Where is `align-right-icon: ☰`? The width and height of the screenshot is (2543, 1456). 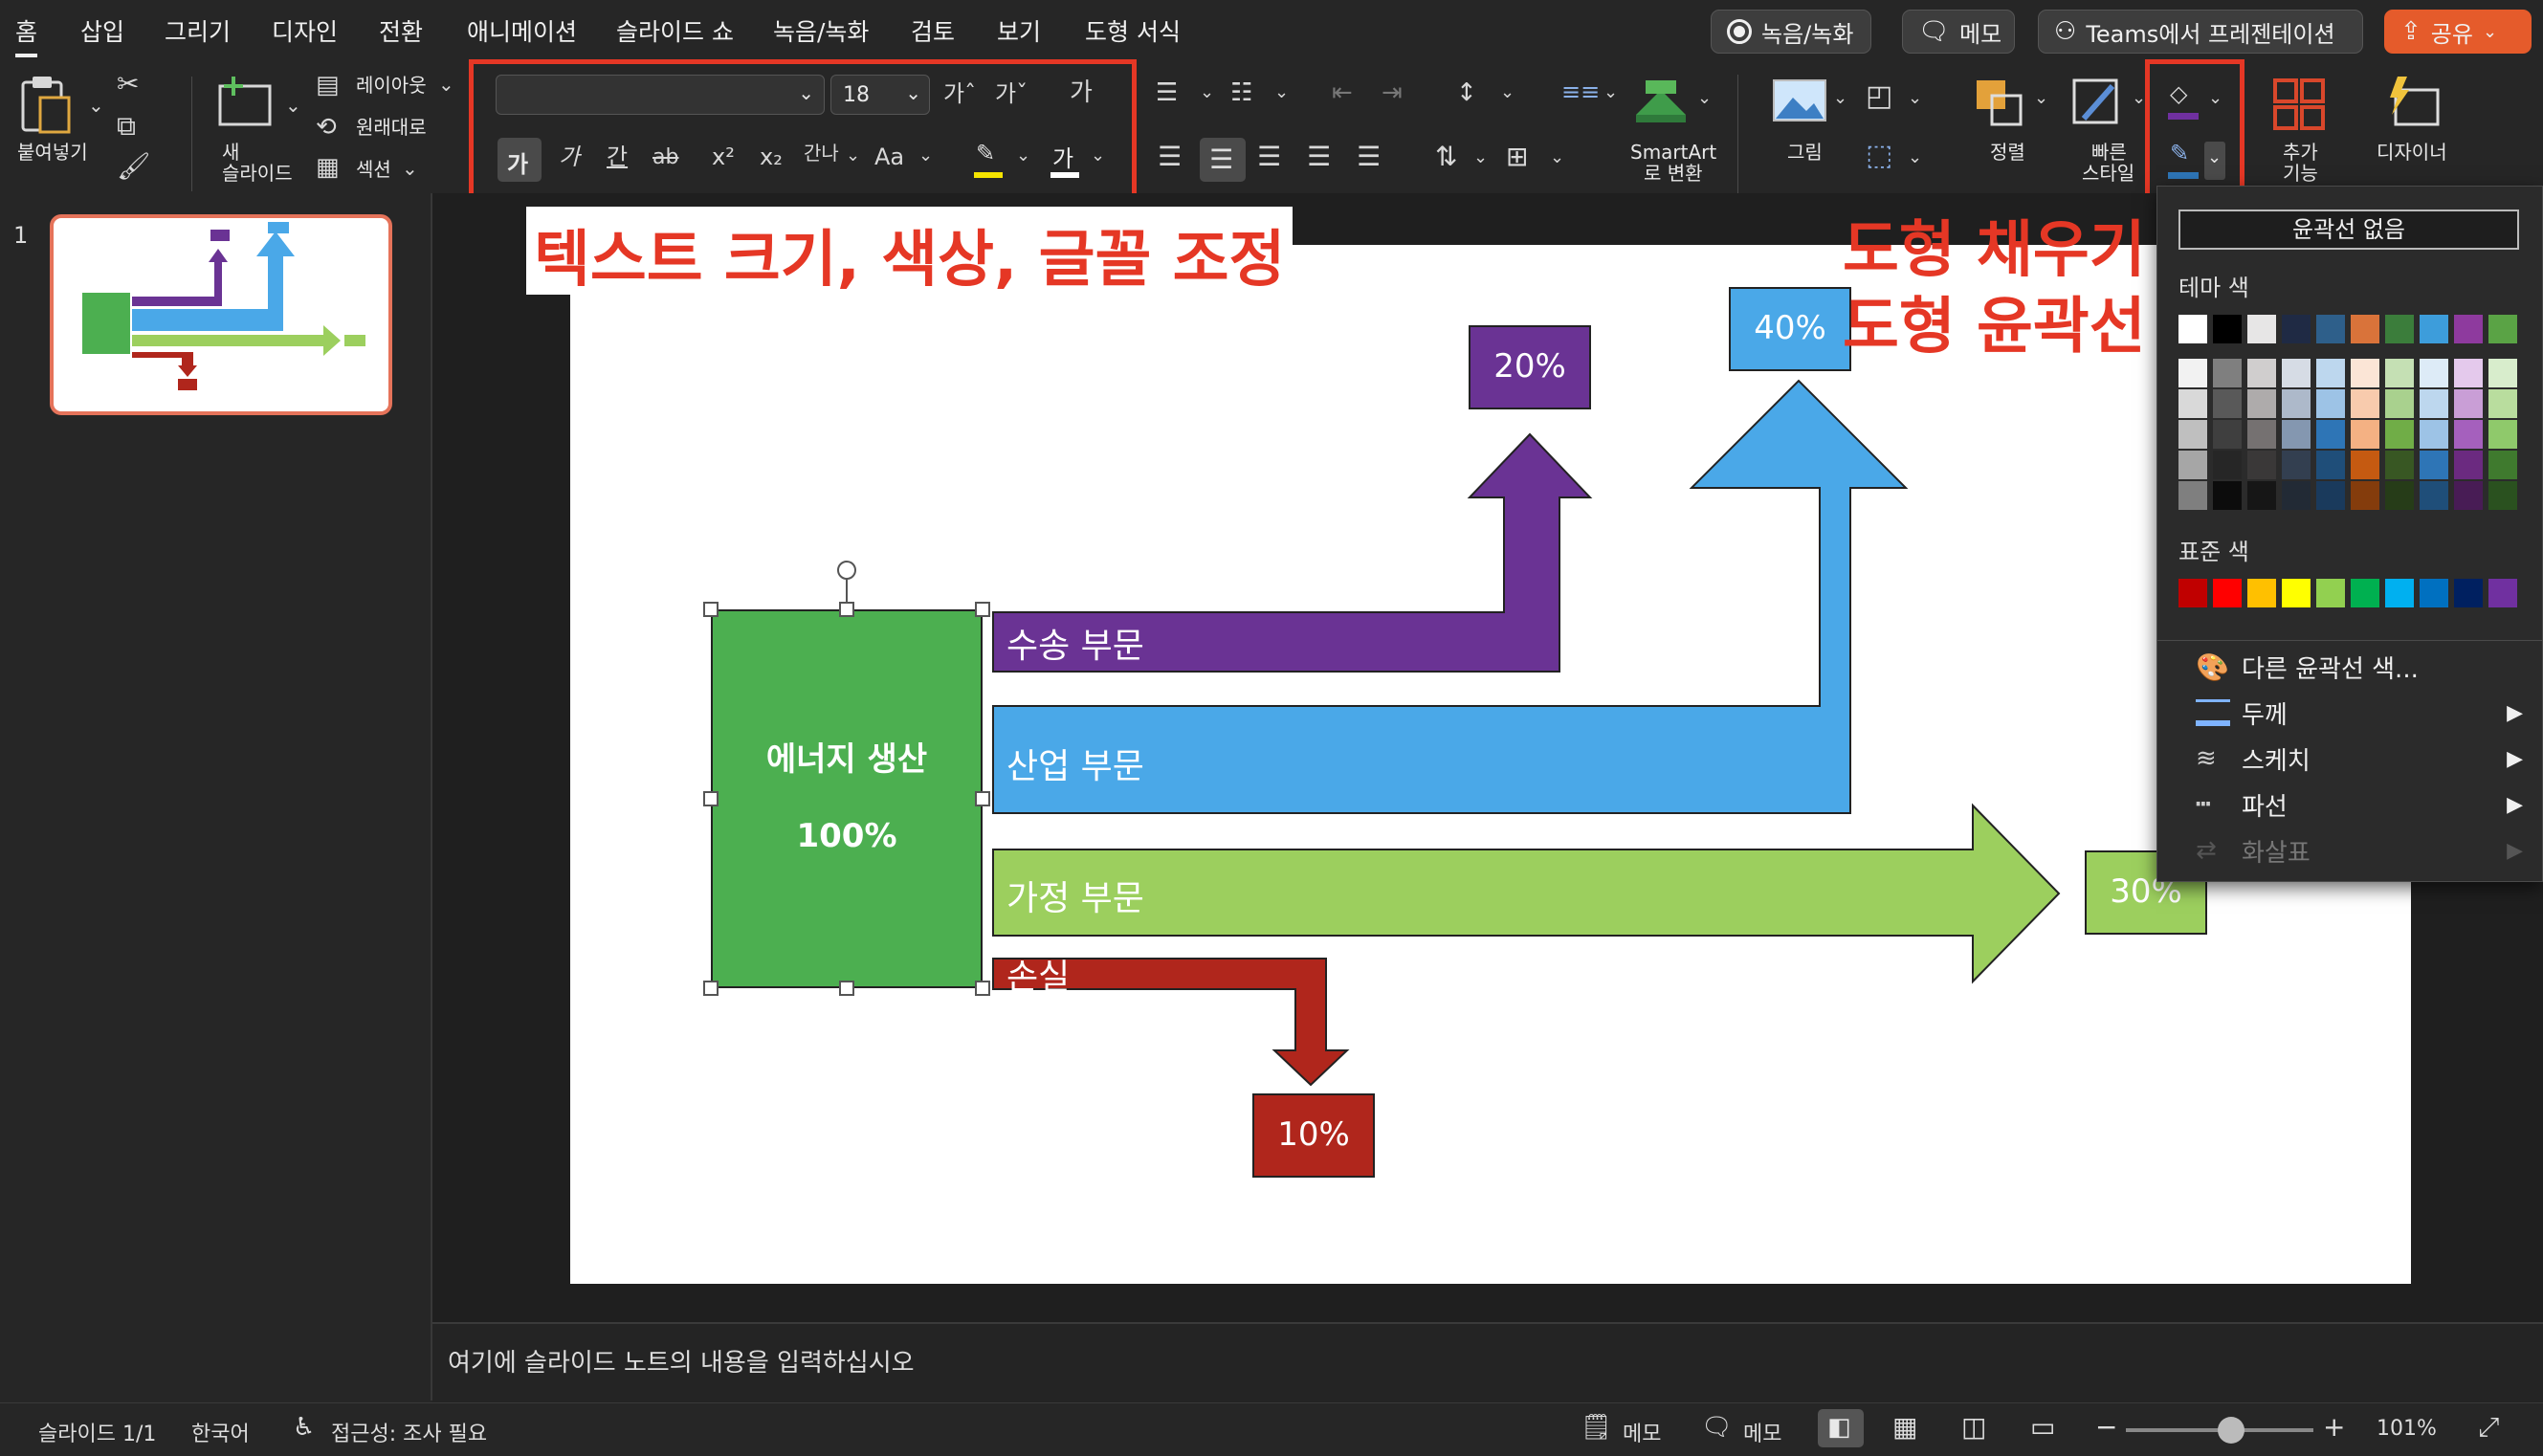 align-right-icon: ☰ is located at coordinates (1269, 157).